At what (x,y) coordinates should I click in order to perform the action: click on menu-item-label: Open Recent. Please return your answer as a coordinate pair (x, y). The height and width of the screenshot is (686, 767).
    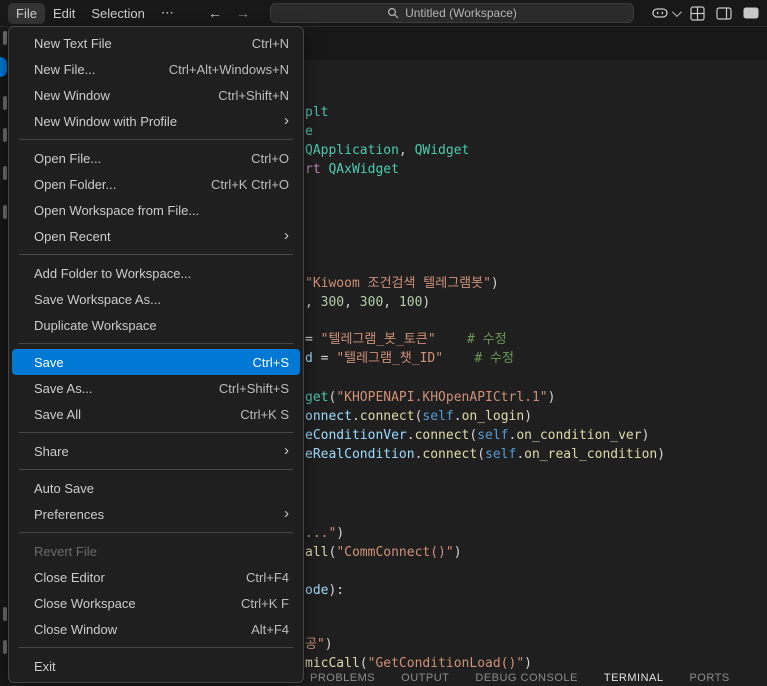
    Looking at the image, I should click on (72, 236).